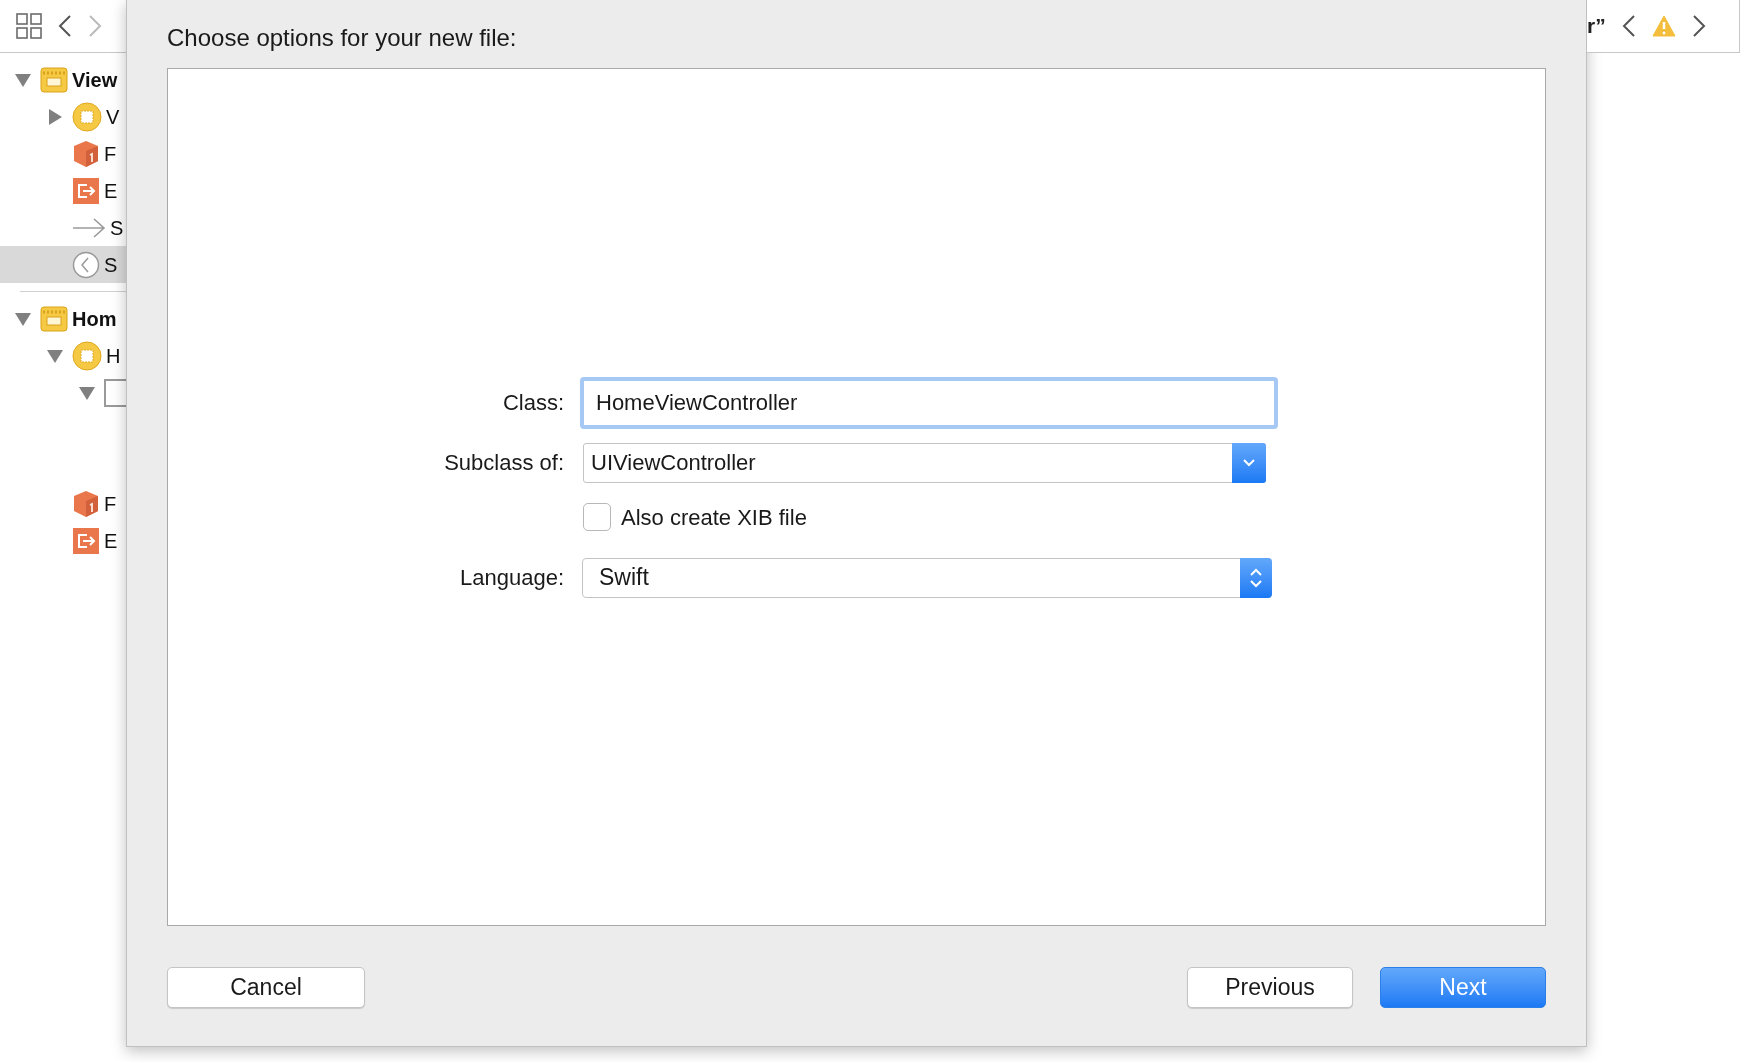  I want to click on dialog-button: Previous, so click(1270, 987).